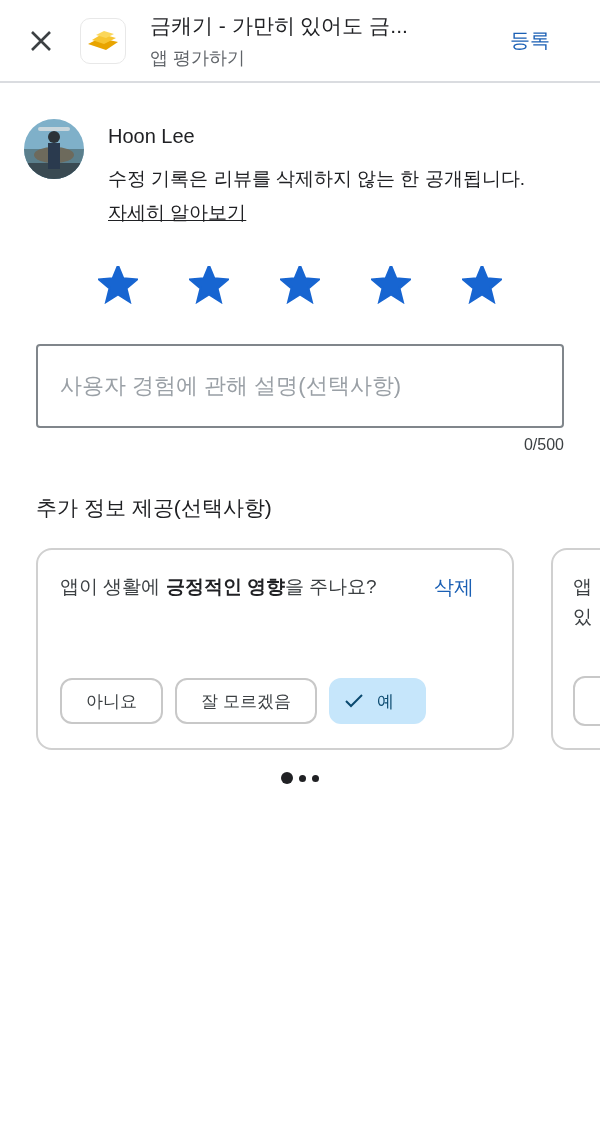 The height and width of the screenshot is (1128, 600). What do you see at coordinates (198, 58) in the screenshot?
I see `page-subtitle: 앱 평가하기` at bounding box center [198, 58].